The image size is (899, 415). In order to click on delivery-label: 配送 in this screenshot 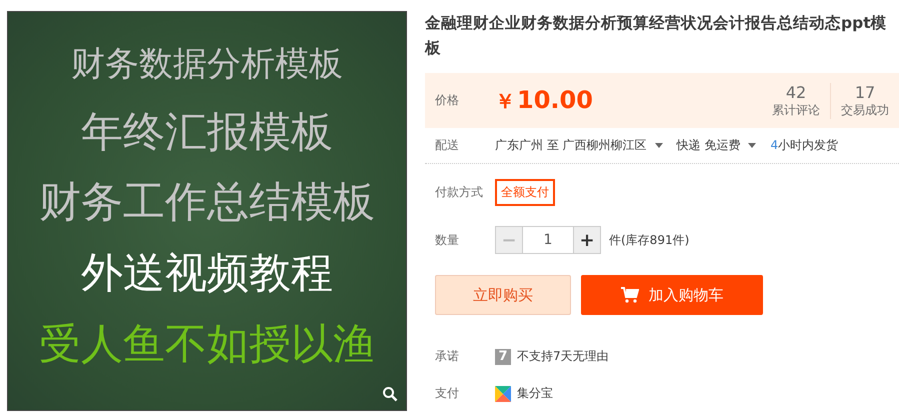, I will do `click(447, 145)`.